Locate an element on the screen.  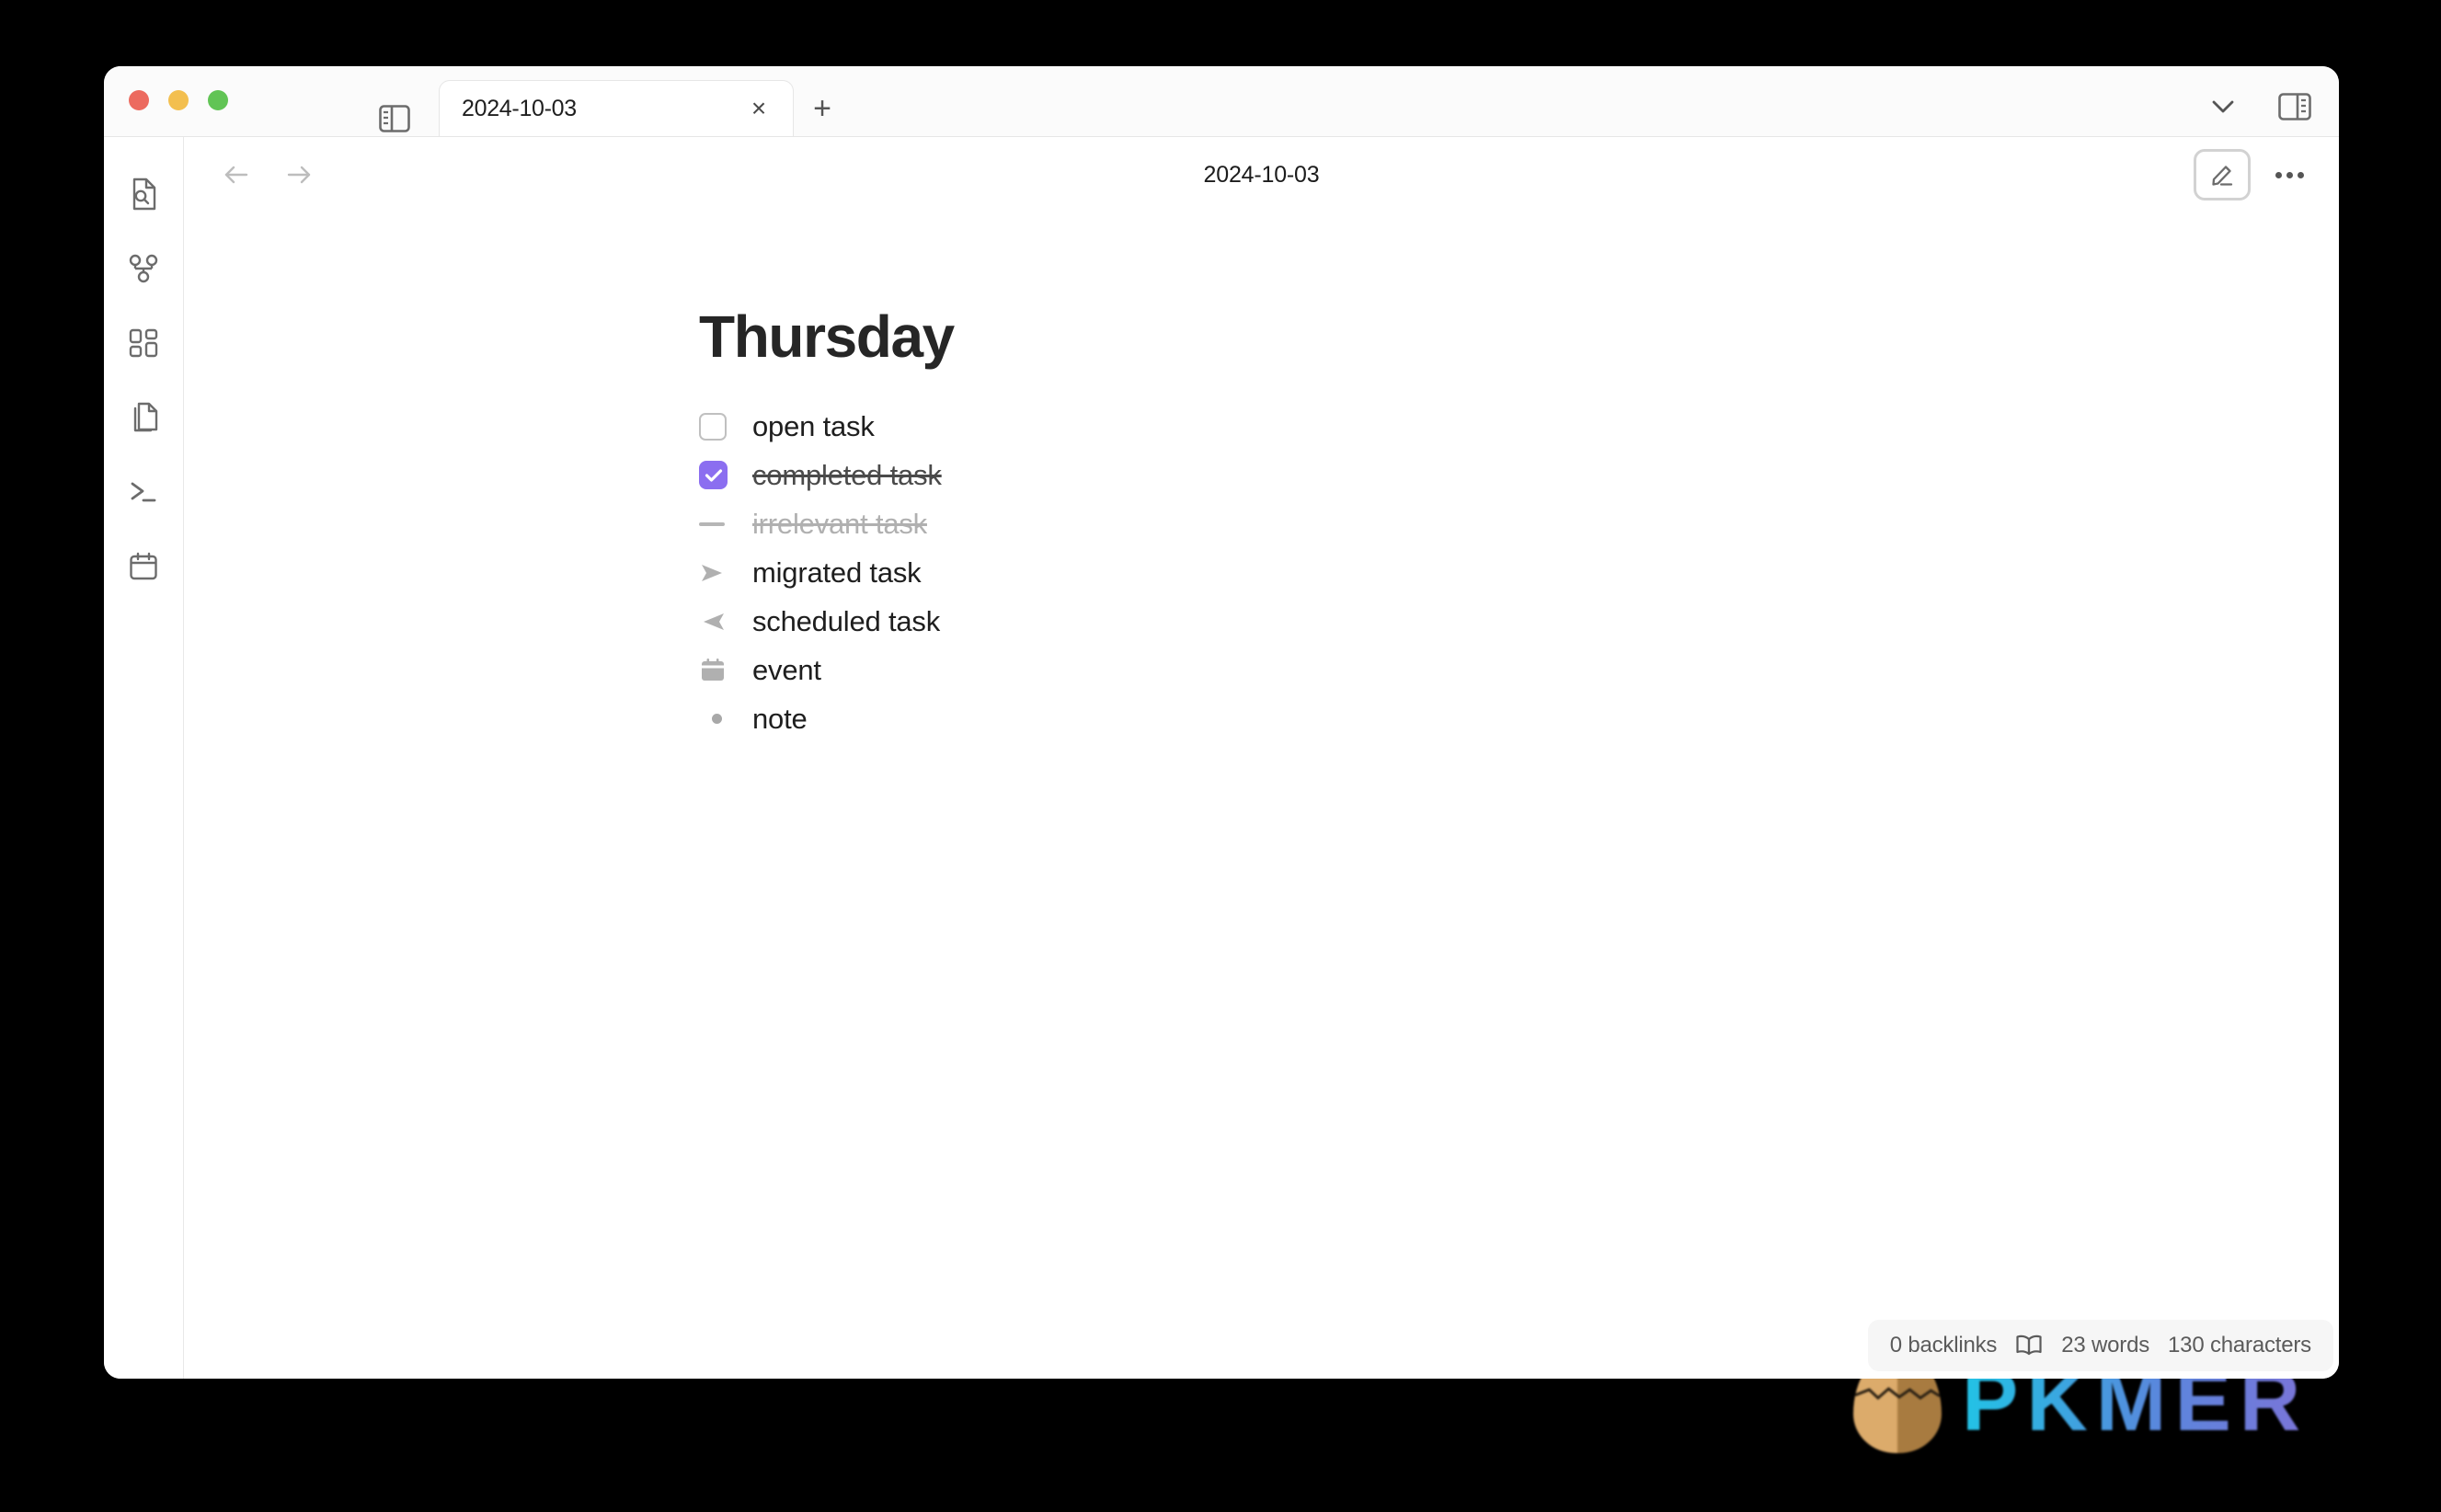
task-row-migrated: migrated task is located at coordinates (1519, 572).